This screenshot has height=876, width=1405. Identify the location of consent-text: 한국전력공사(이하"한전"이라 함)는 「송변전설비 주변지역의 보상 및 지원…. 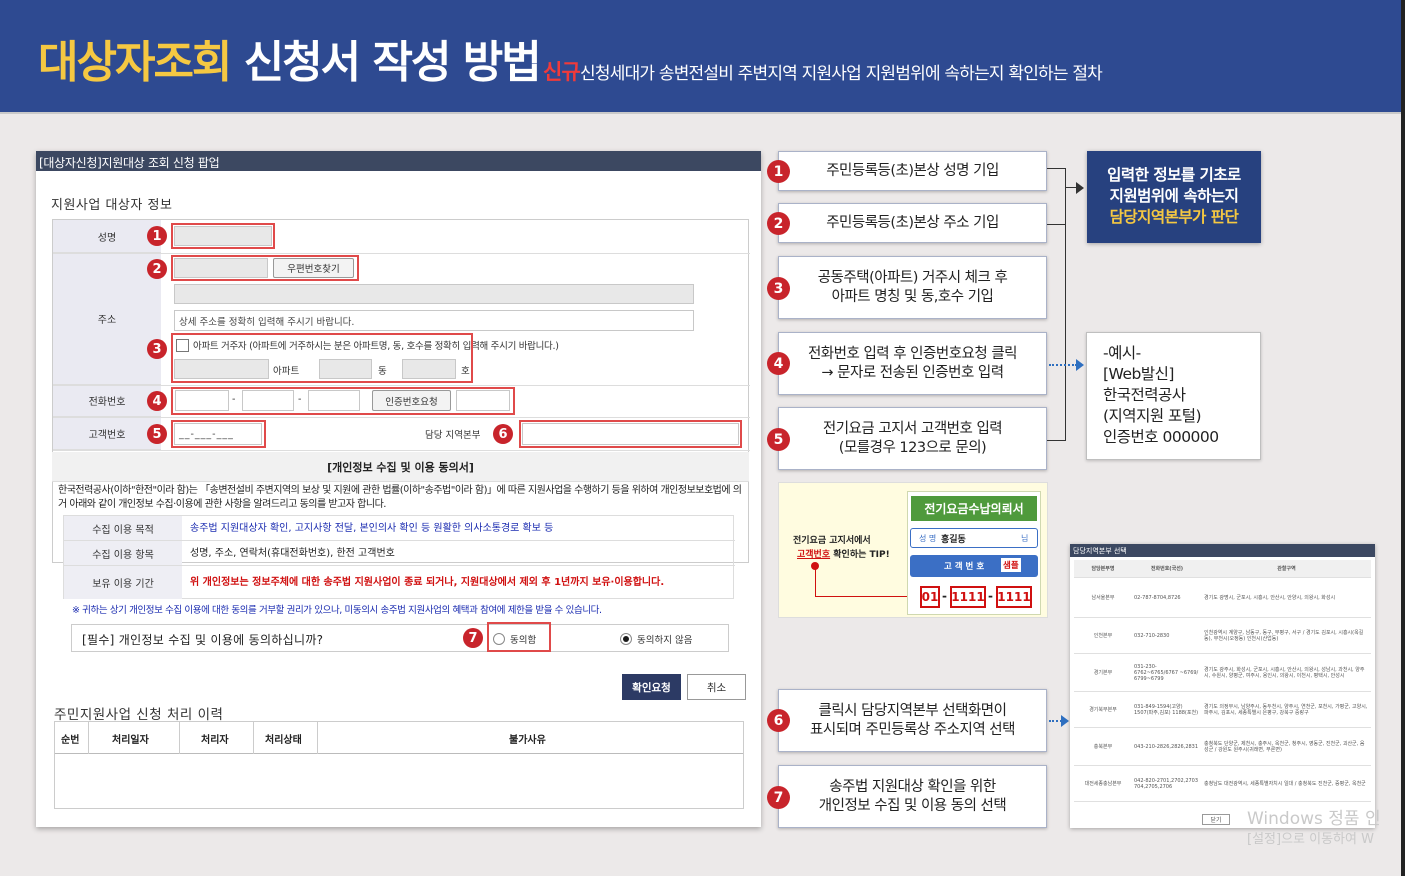
(400, 497).